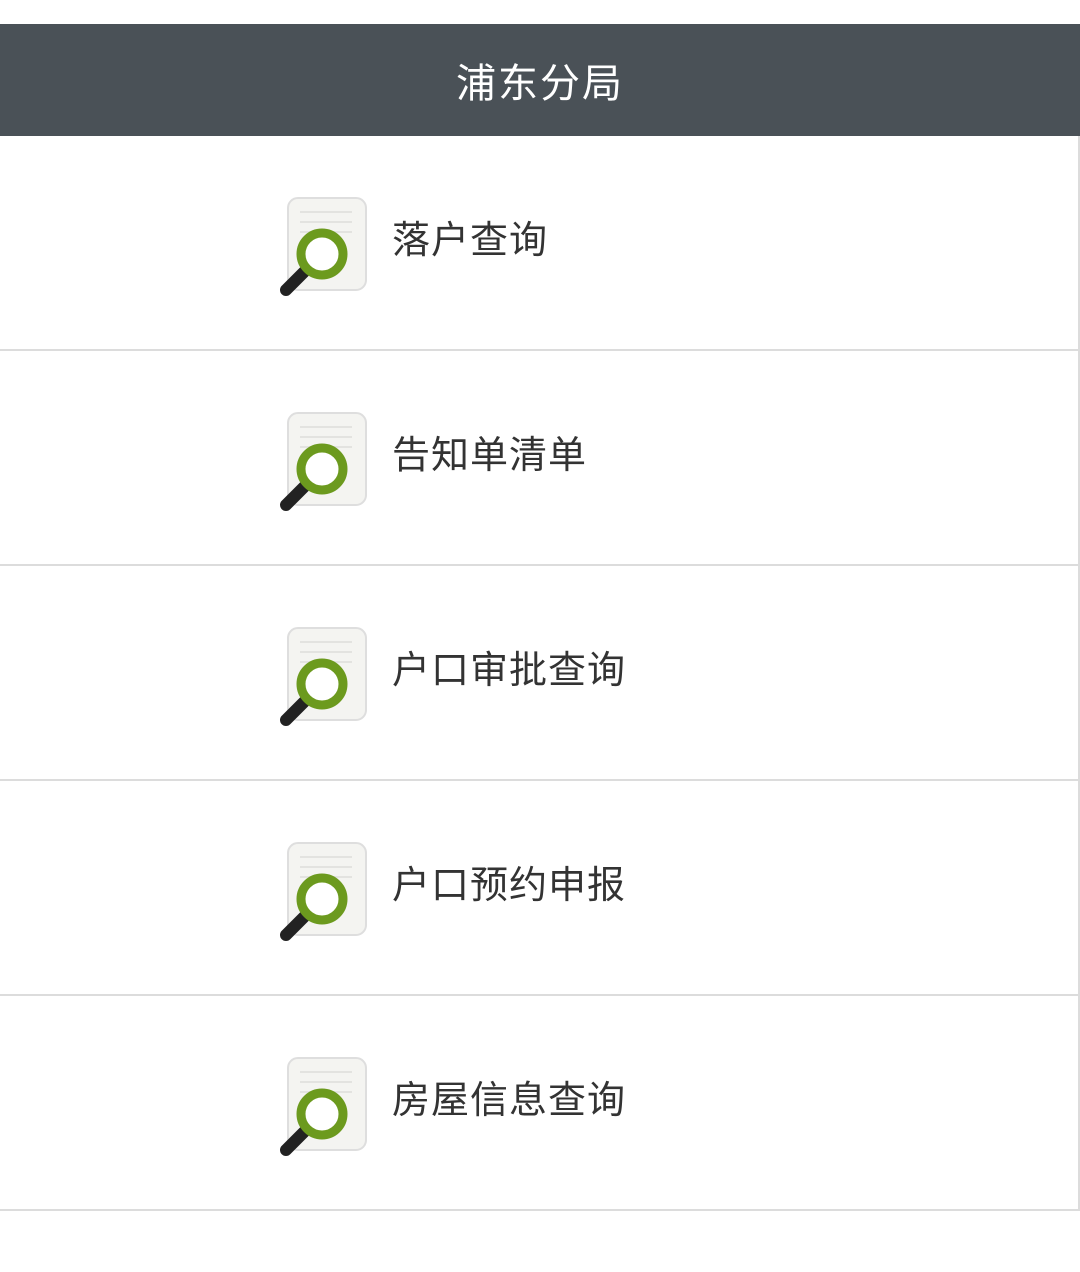 The image size is (1080, 1272). I want to click on menu-item-label: 房屋信息查询, so click(509, 1100).